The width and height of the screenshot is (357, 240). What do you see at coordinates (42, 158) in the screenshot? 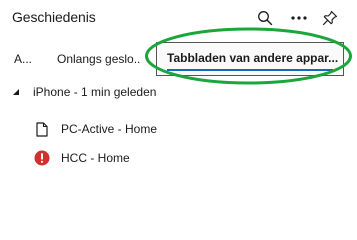
I see `error-icon` at bounding box center [42, 158].